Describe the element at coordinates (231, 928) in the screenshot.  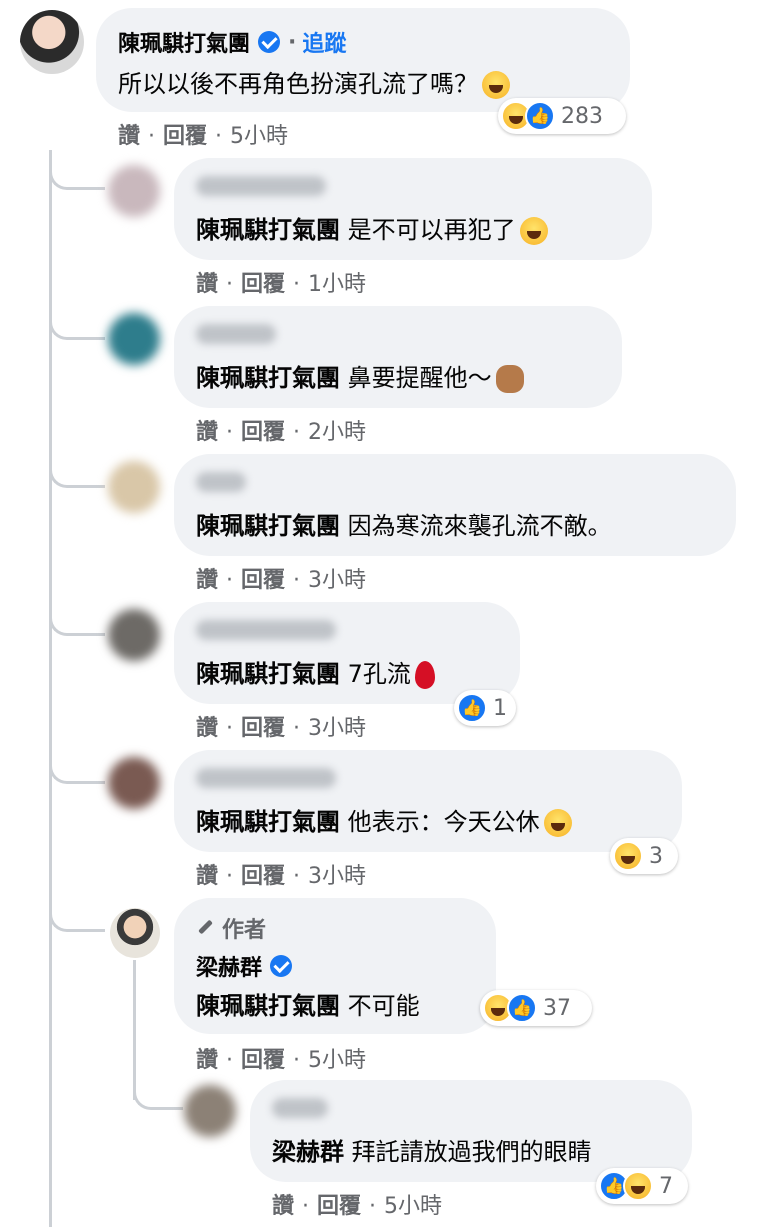
I see `author-badge-row: 作者` at that location.